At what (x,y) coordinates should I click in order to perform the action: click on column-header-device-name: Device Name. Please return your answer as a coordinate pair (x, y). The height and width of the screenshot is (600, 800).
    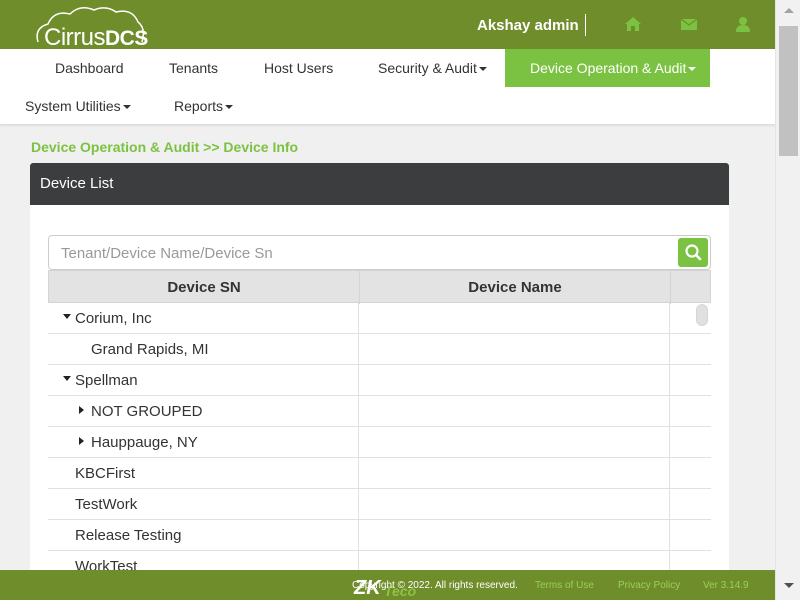
    Looking at the image, I should click on (515, 287).